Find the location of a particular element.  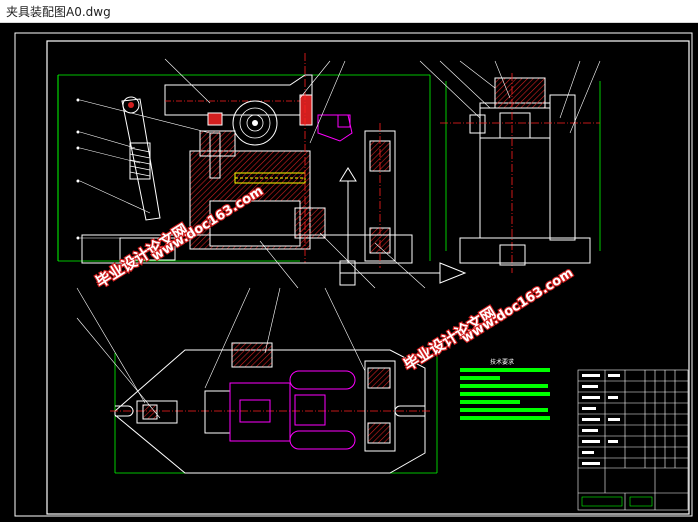

watermark-url-2: www.doc163.com is located at coordinates (517, 306).